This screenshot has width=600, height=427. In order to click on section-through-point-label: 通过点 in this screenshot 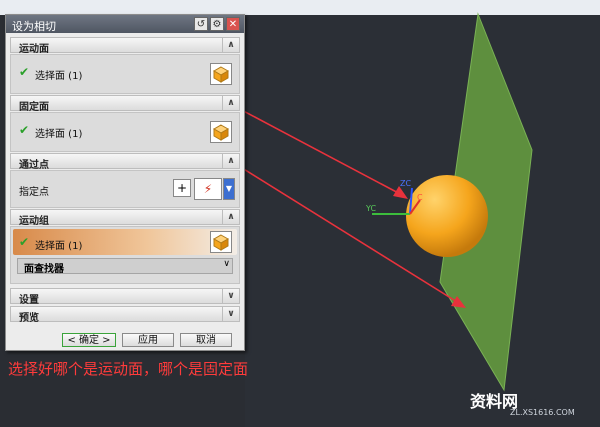, I will do `click(34, 165)`.